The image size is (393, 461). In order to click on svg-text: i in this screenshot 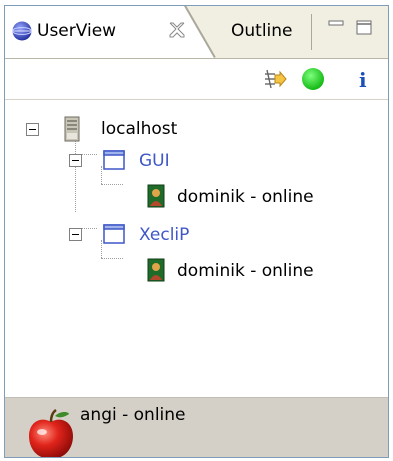, I will do `click(363, 79)`.